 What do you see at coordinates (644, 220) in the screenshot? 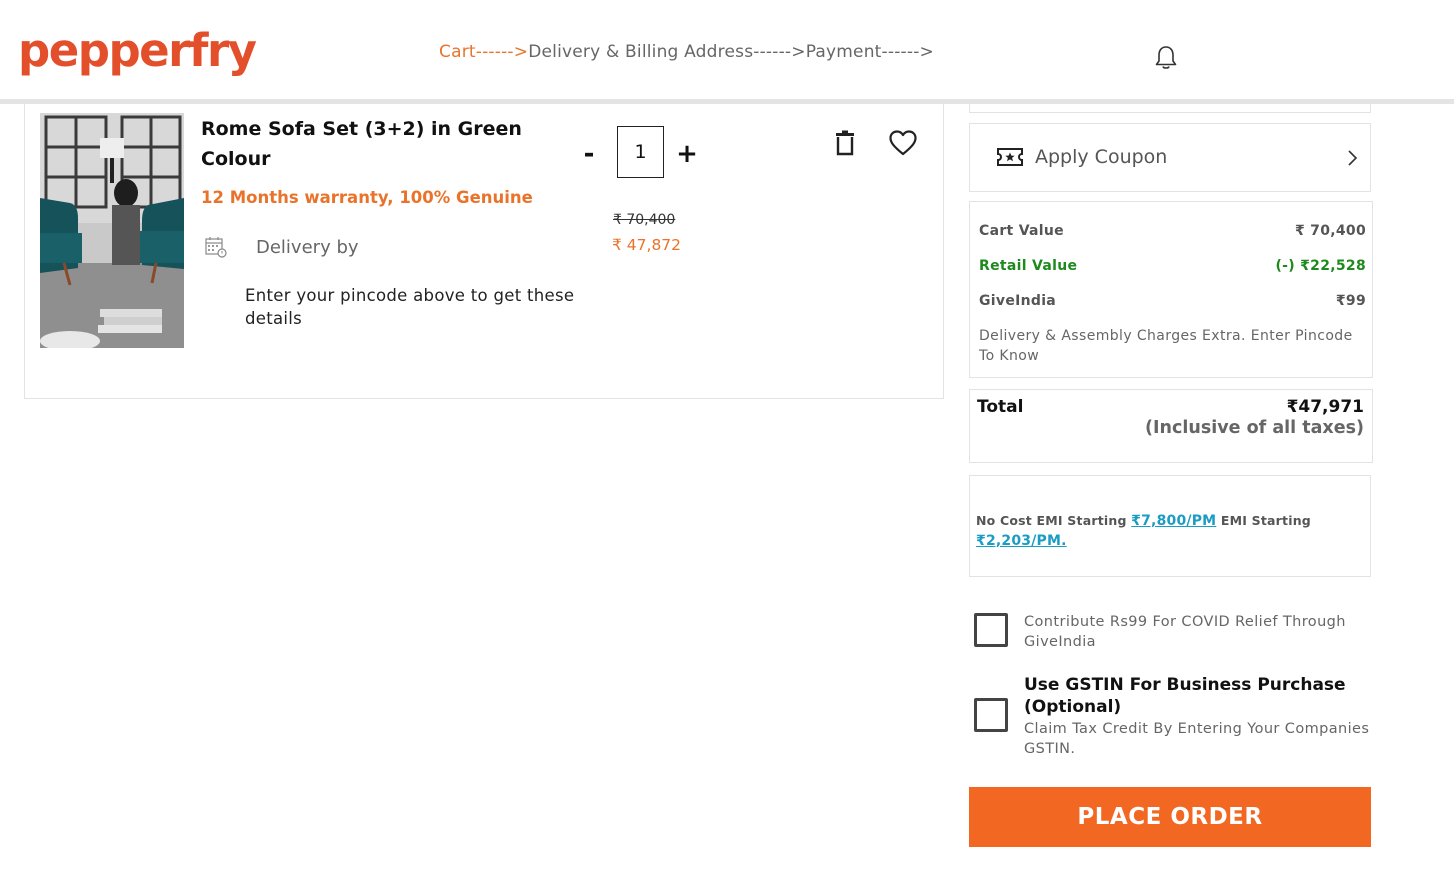
I see `original-price: ₹ 70,400` at bounding box center [644, 220].